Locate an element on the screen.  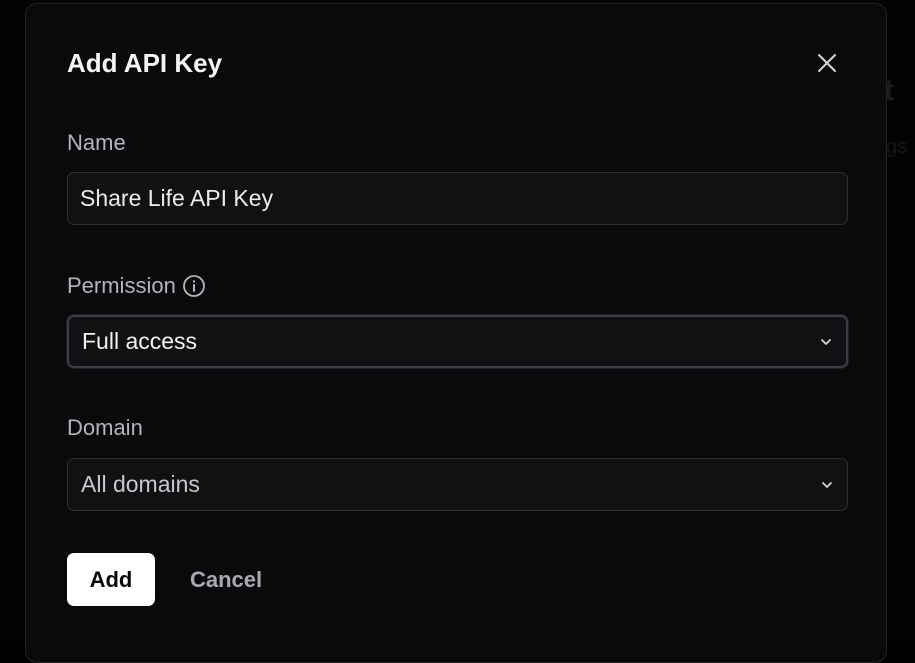
permission-label-text: Permission is located at coordinates (121, 285).